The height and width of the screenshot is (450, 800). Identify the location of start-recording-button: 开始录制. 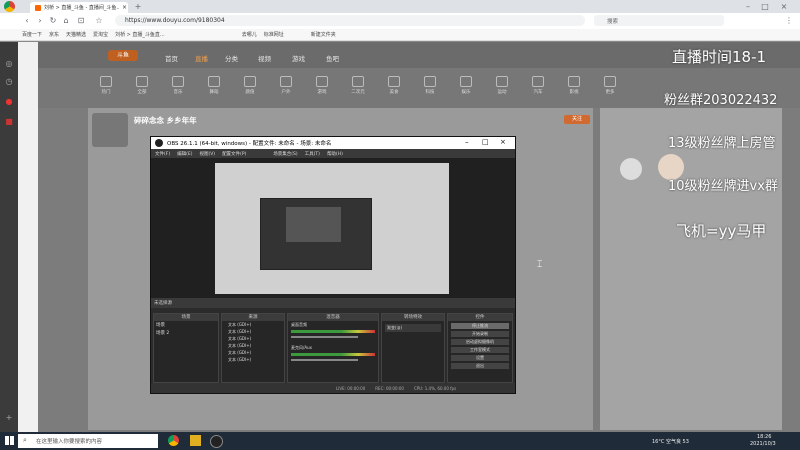
(480, 334).